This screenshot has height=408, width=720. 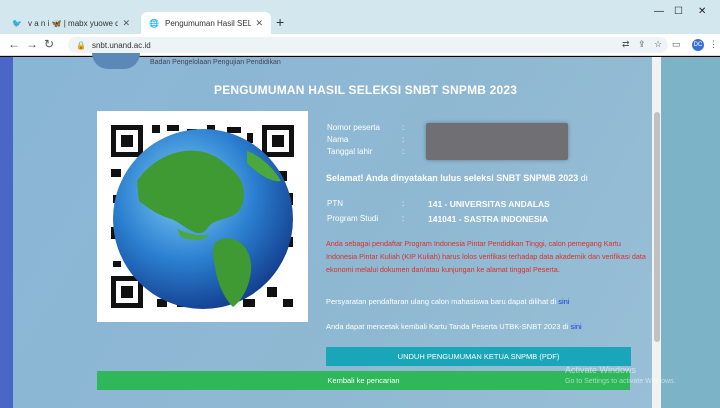 What do you see at coordinates (17, 23) in the screenshot?
I see `twitter-icon: 🐦` at bounding box center [17, 23].